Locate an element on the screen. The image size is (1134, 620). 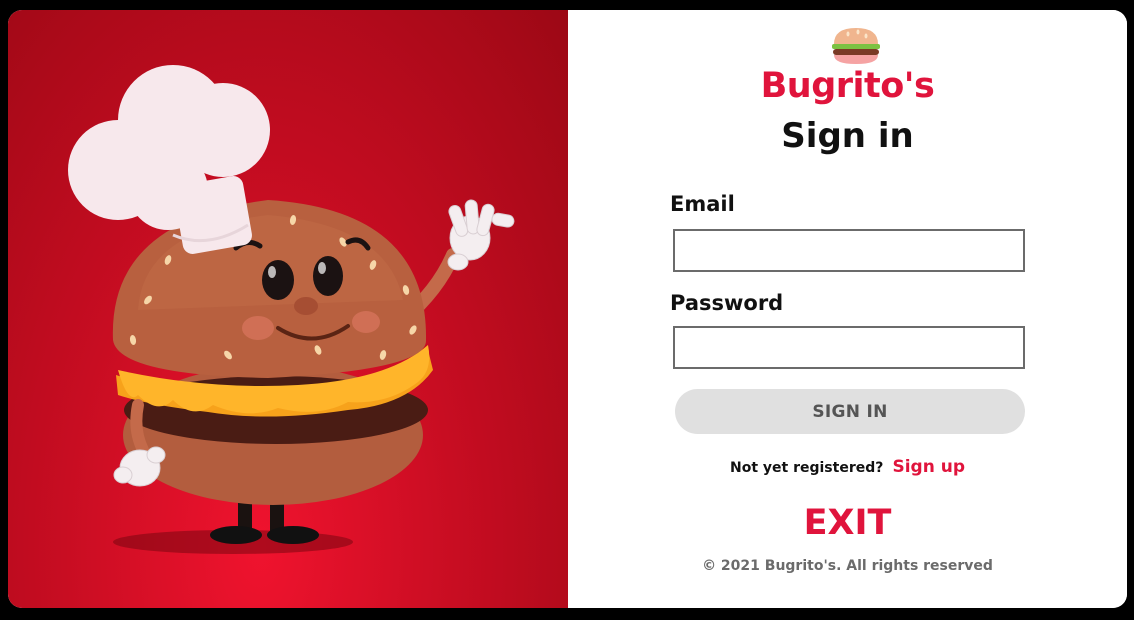
register-prompt: Not yet registered? is located at coordinates (806, 468).